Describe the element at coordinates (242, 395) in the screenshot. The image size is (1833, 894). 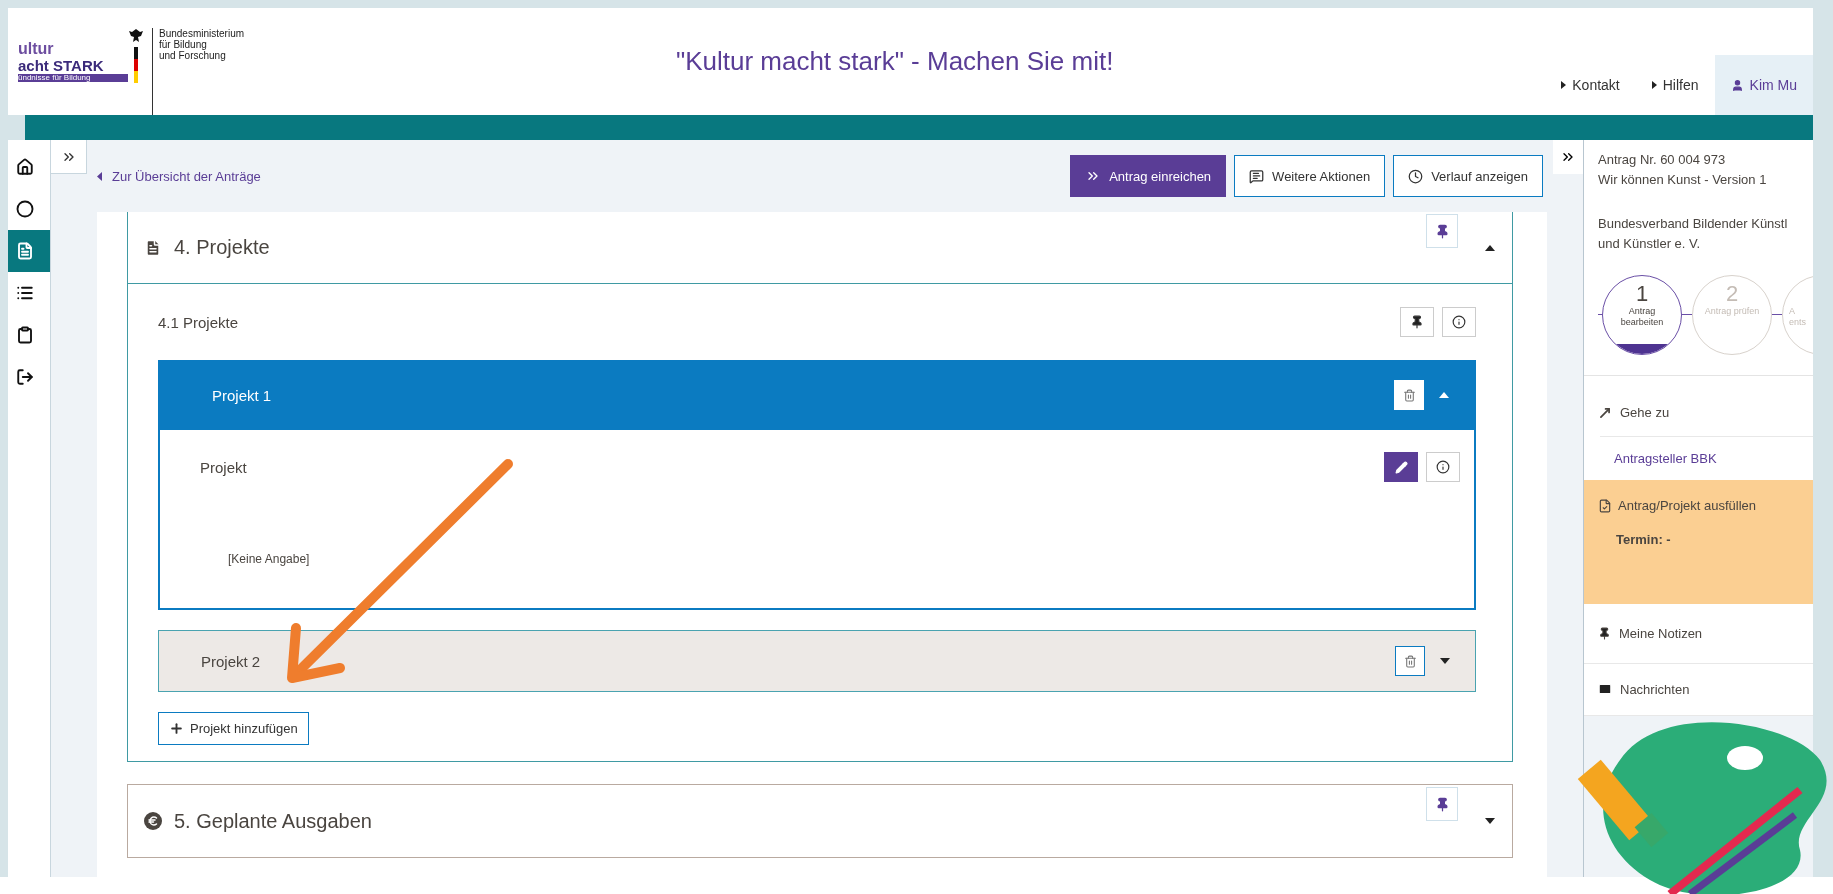
I see `project-title: Projekt 1` at that location.